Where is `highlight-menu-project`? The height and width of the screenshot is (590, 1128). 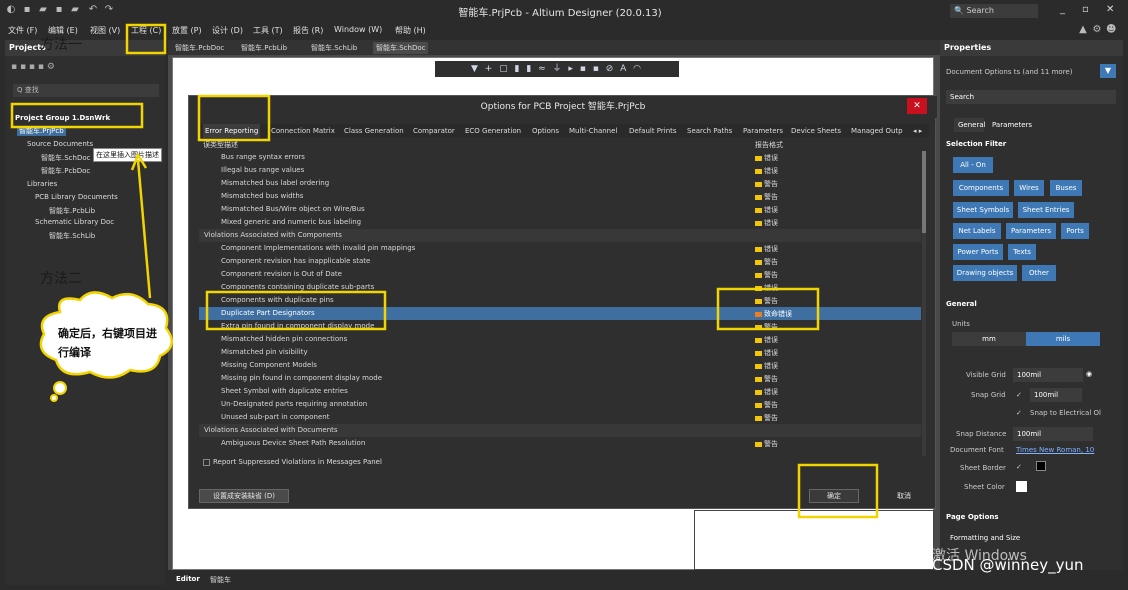 highlight-menu-project is located at coordinates (146, 39).